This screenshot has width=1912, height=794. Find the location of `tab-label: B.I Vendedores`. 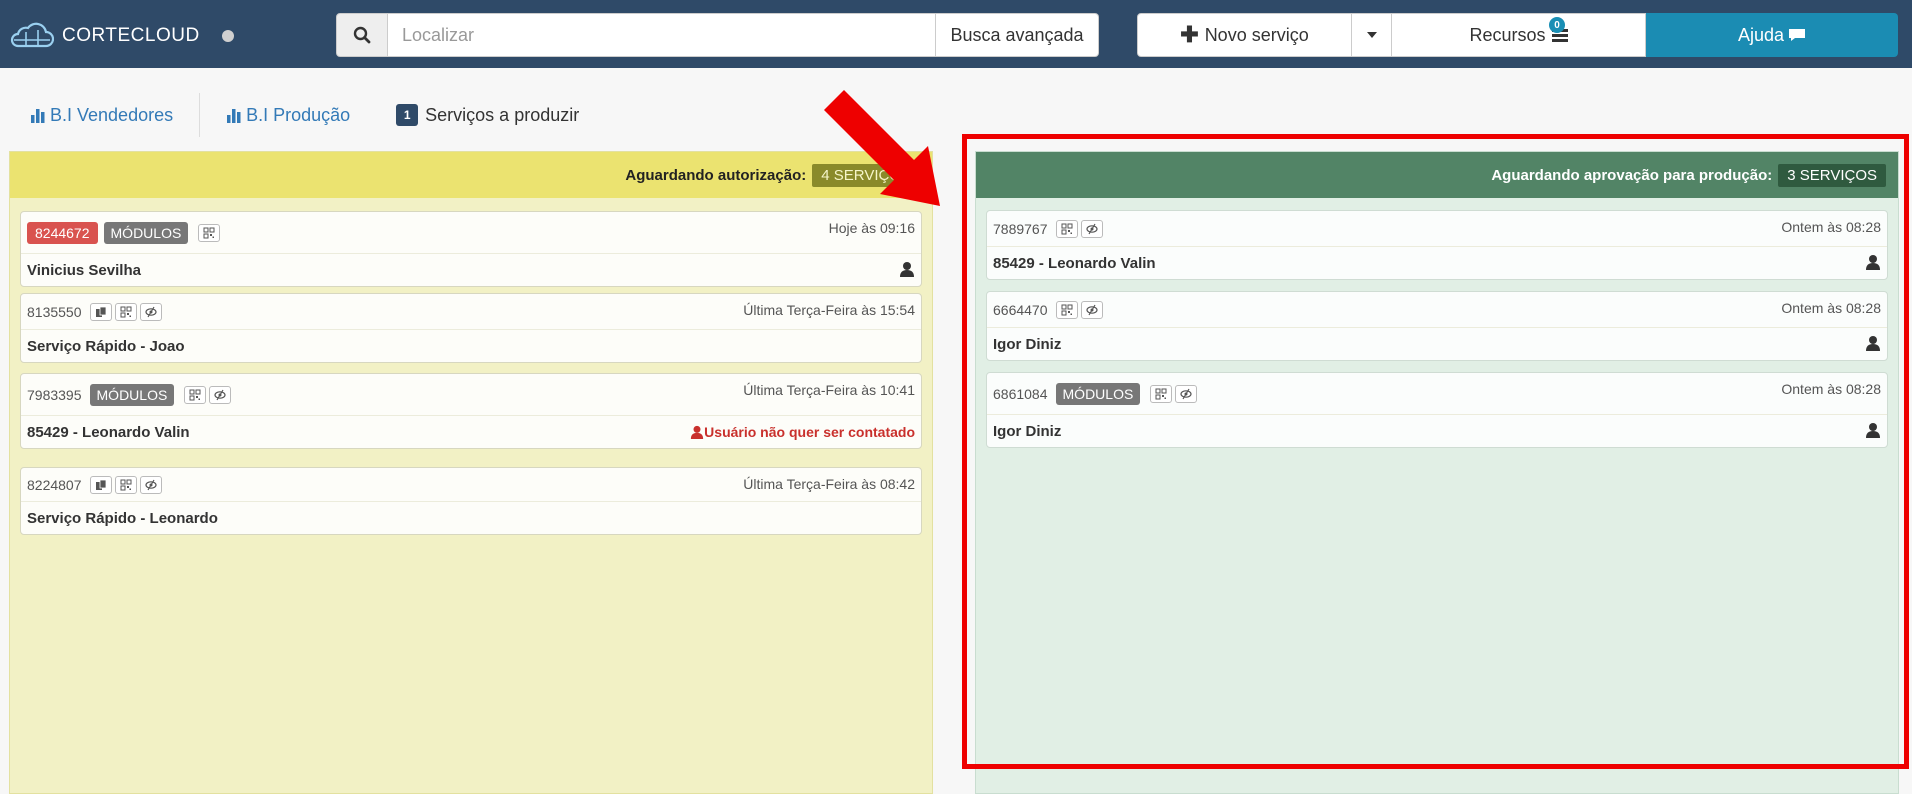

tab-label: B.I Vendedores is located at coordinates (112, 114).